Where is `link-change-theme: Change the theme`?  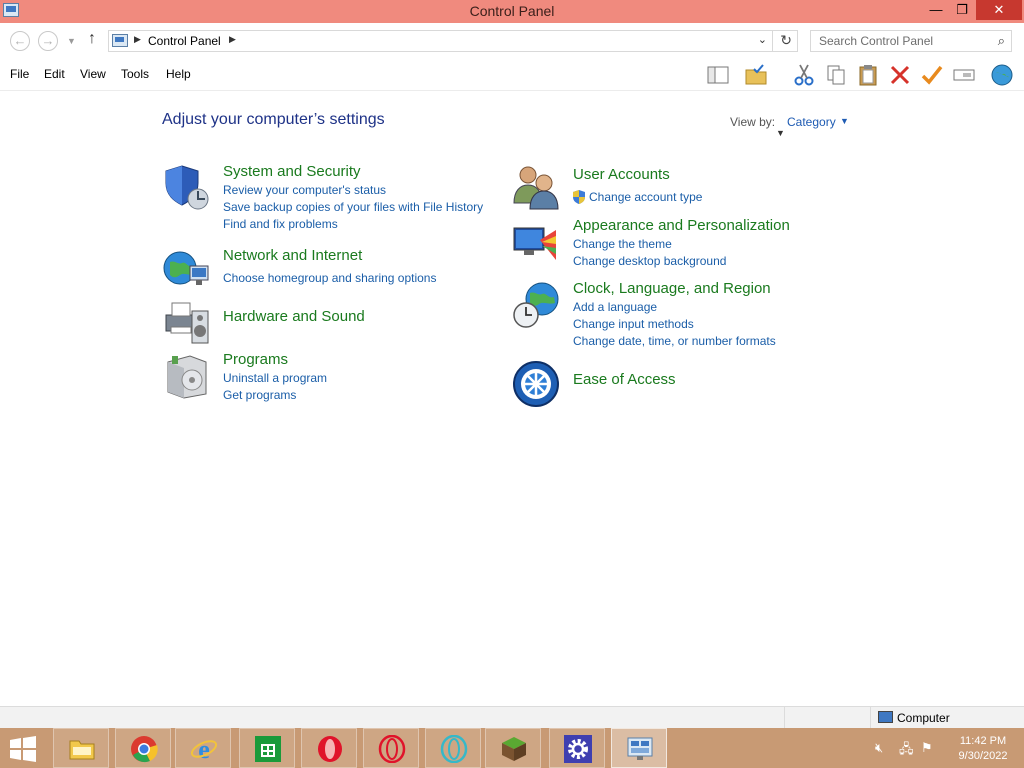 link-change-theme: Change the theme is located at coordinates (622, 244).